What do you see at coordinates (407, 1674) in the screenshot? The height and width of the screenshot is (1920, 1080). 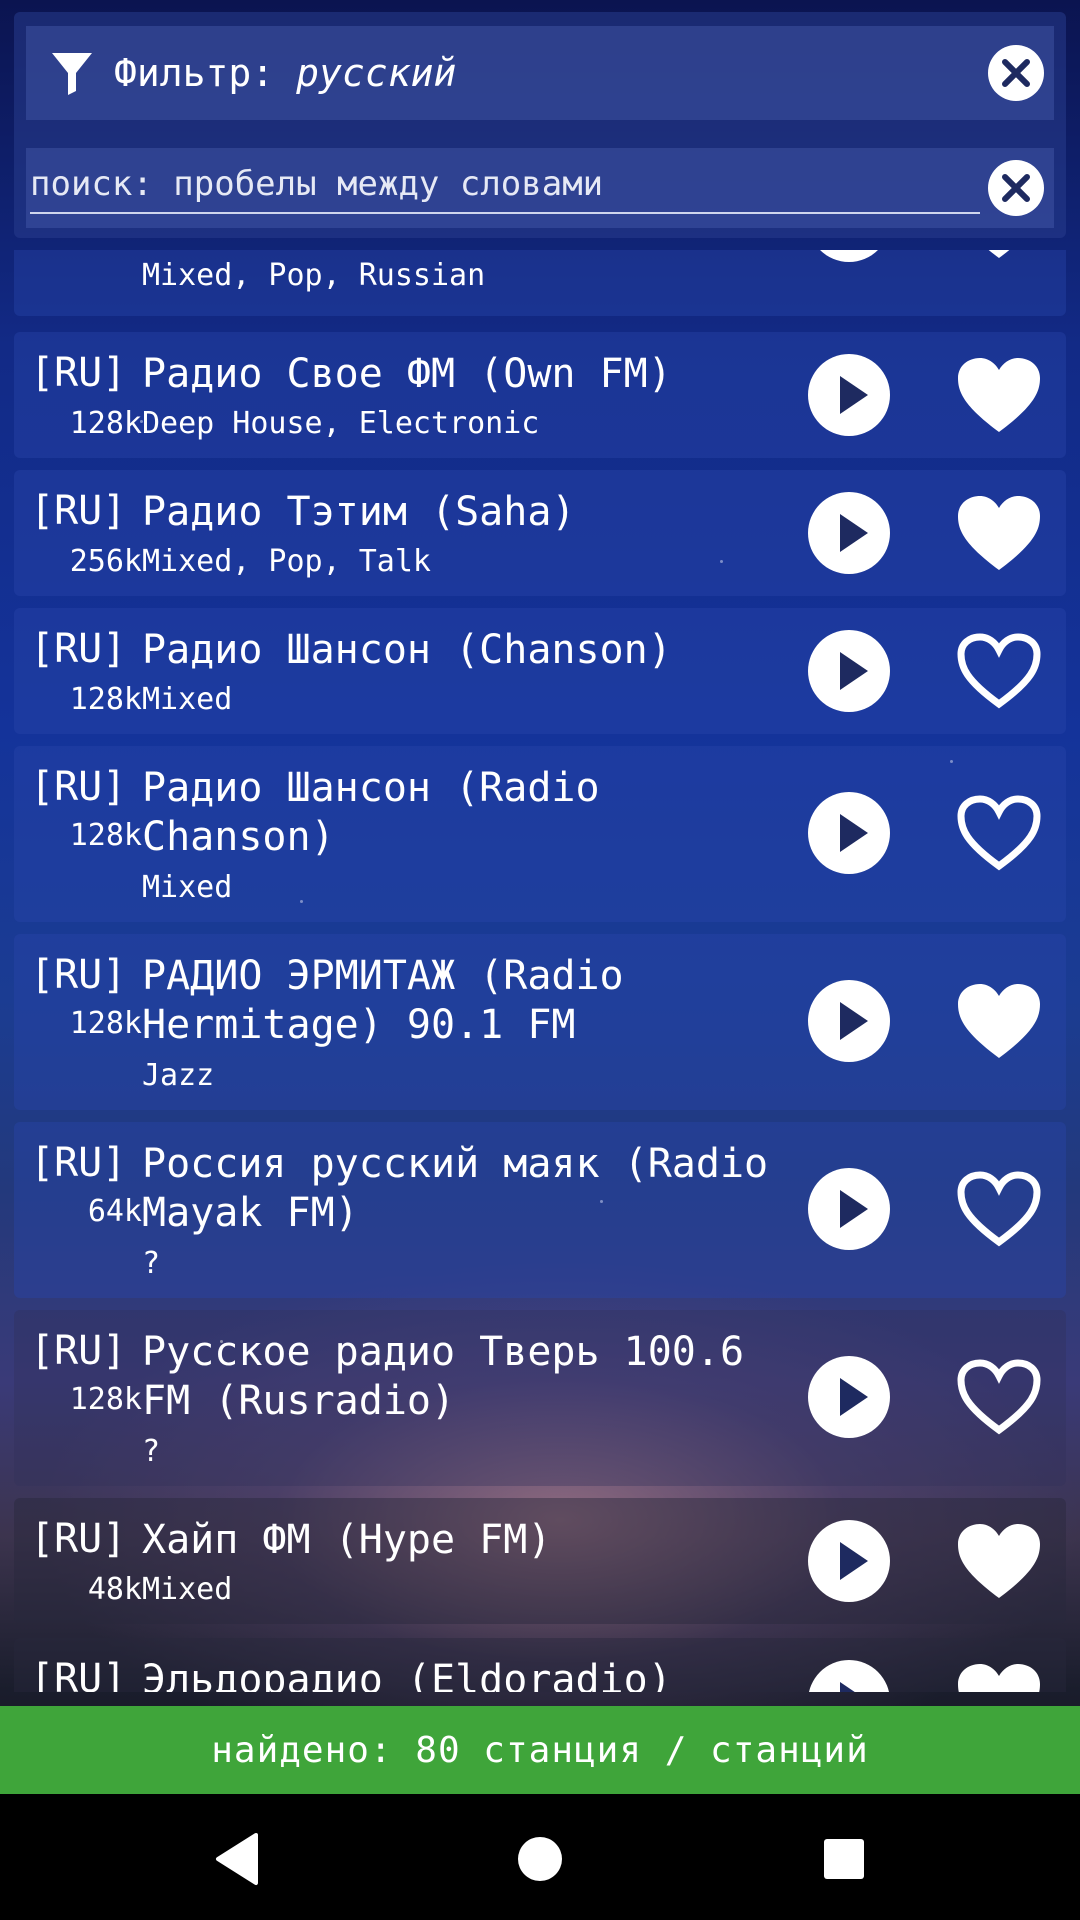 I see `station-name: Эльдорадио (Eldoradio)` at bounding box center [407, 1674].